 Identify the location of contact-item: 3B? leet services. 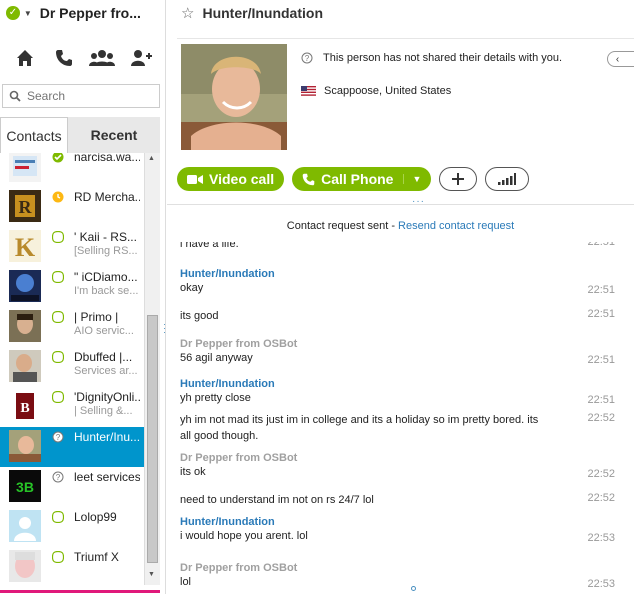
(72, 487).